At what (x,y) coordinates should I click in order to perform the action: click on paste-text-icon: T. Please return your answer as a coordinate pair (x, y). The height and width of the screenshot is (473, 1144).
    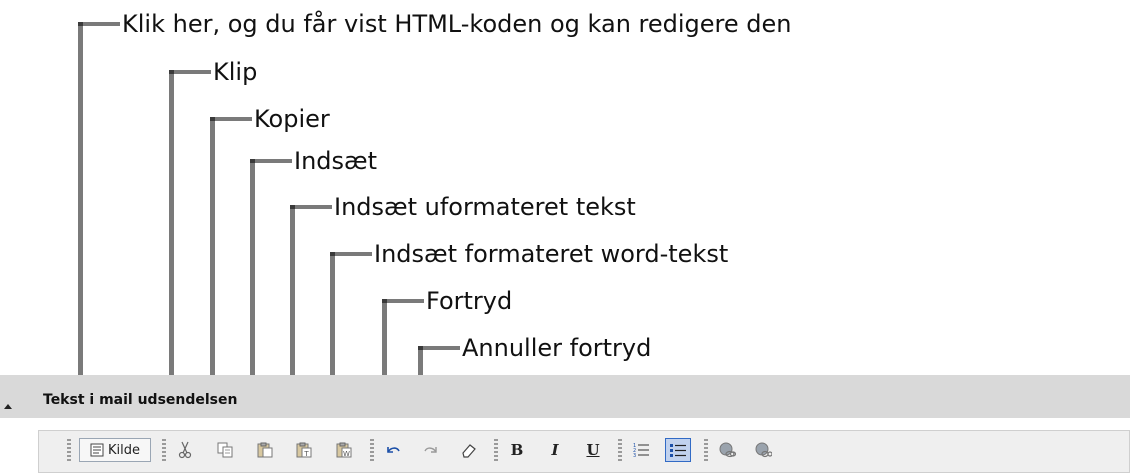
    Looking at the image, I should click on (304, 450).